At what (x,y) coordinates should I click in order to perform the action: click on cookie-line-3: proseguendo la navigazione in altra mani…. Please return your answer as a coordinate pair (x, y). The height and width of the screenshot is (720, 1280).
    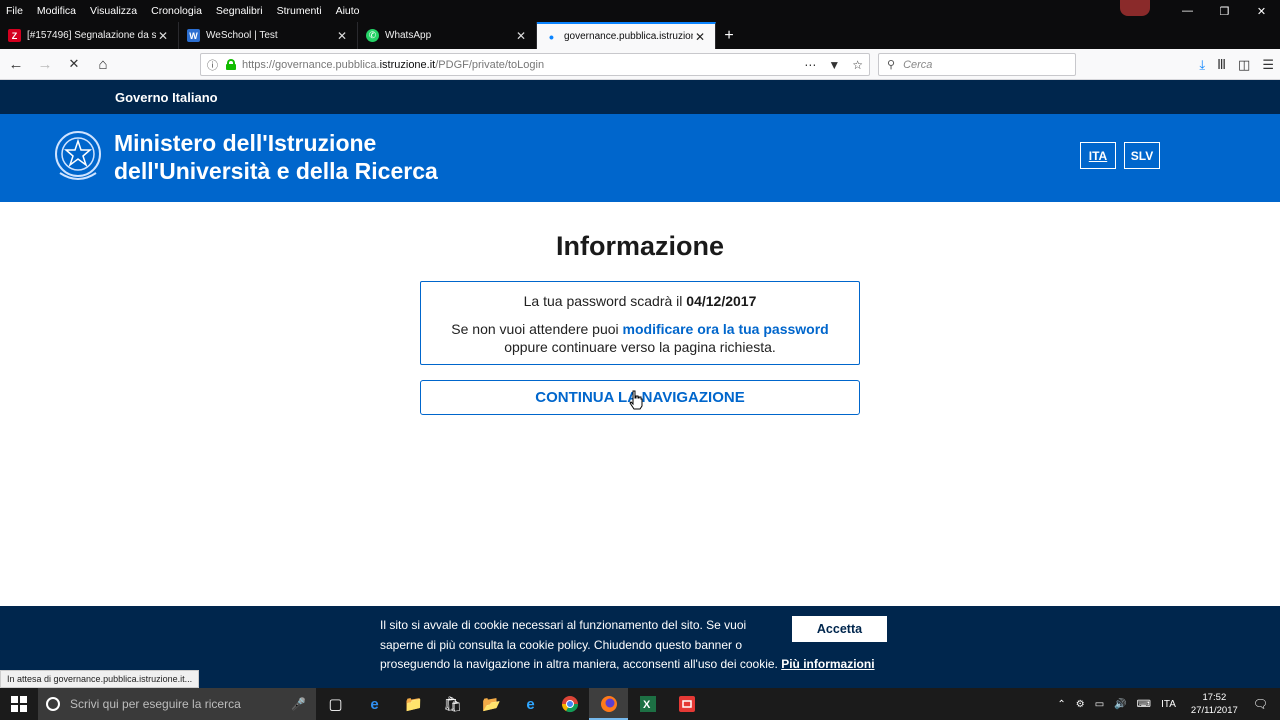
    Looking at the image, I should click on (630, 665).